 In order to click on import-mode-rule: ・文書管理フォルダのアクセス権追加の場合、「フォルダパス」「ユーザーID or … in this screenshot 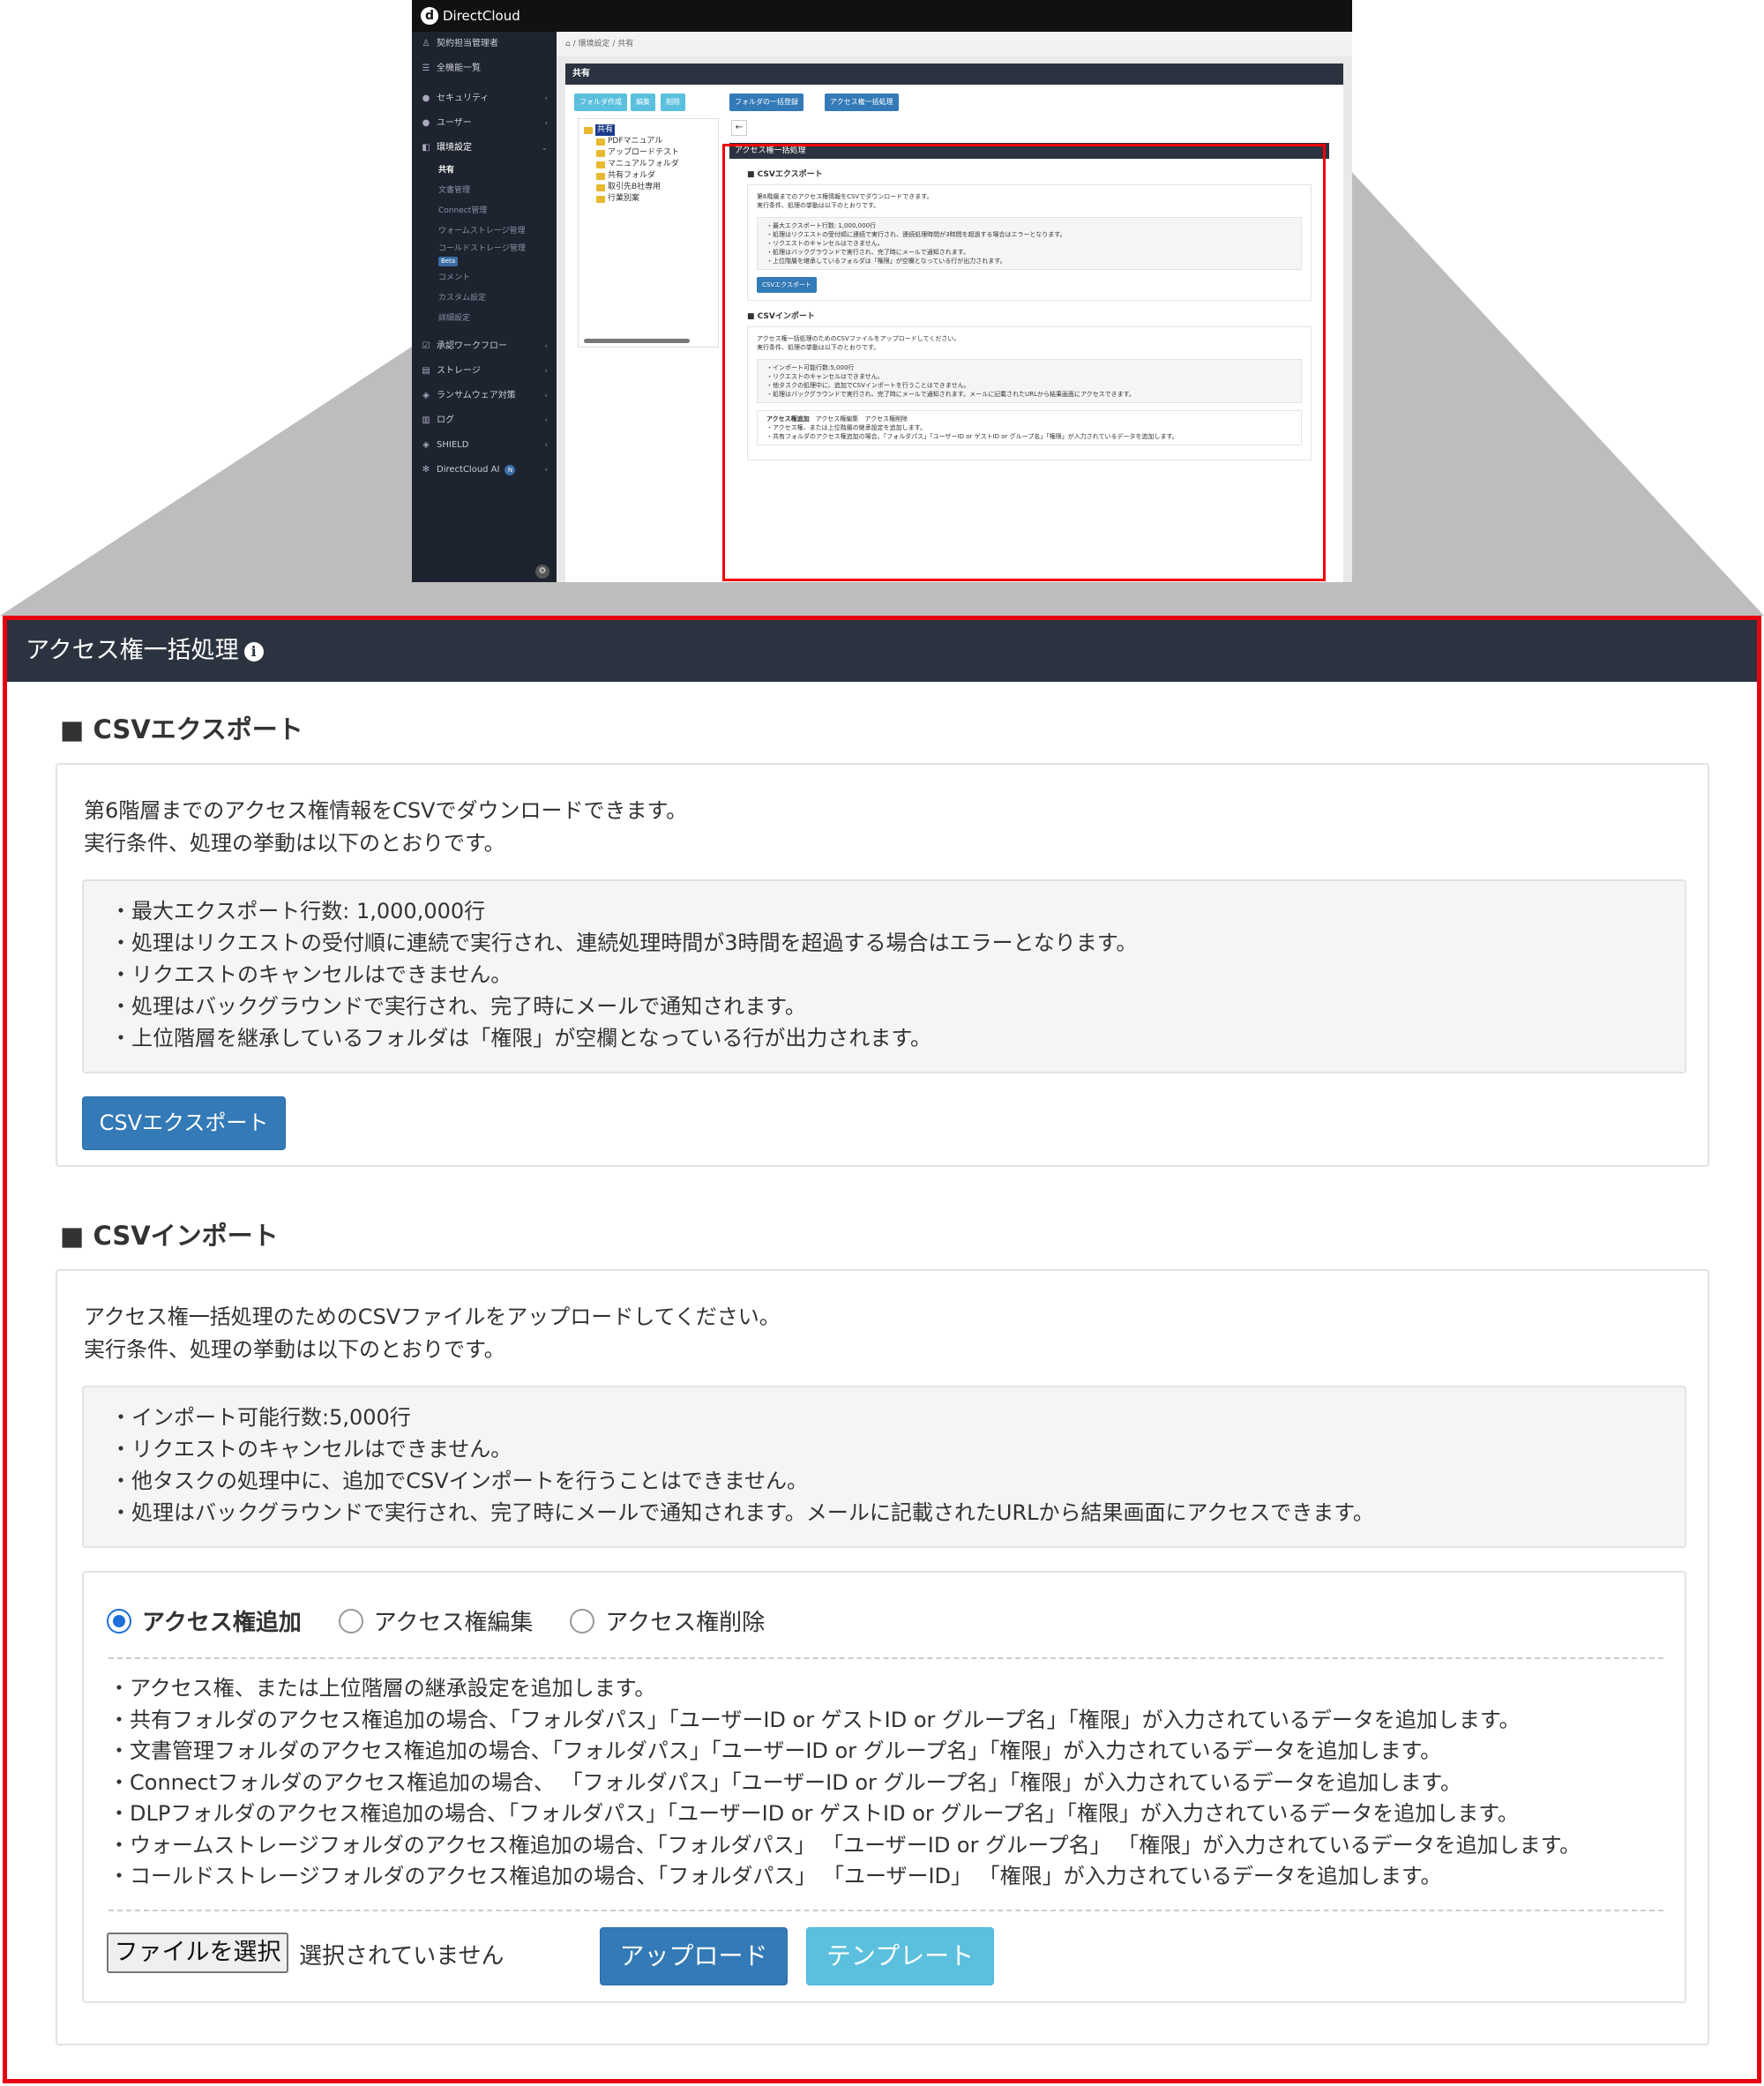, I will do `click(775, 1751)`.